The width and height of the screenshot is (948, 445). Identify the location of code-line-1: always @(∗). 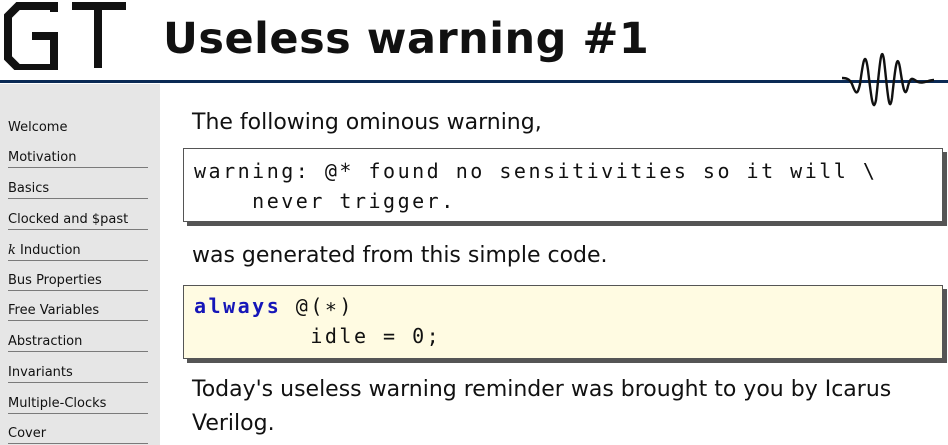
(274, 306).